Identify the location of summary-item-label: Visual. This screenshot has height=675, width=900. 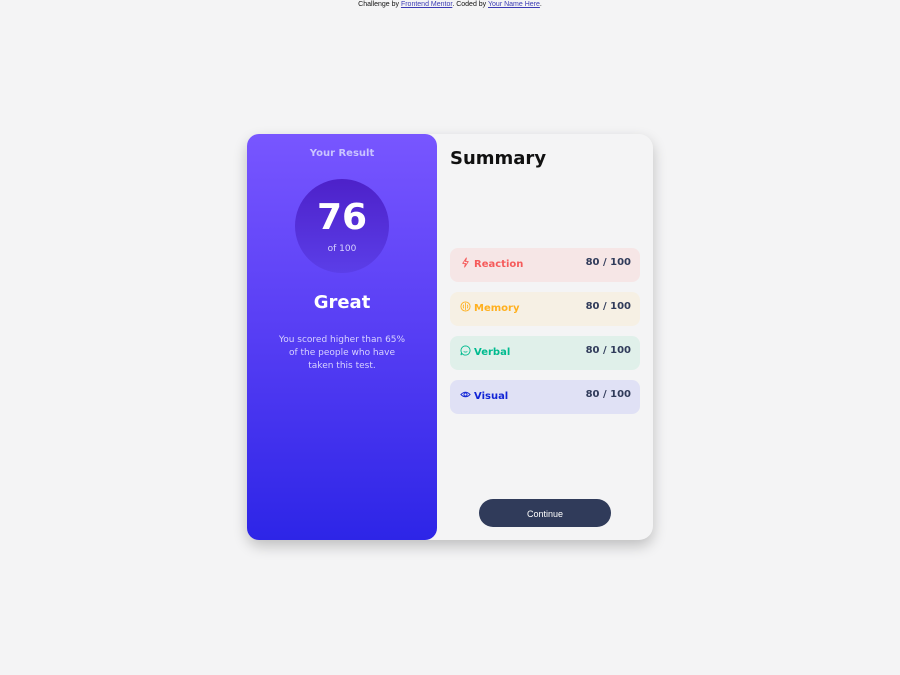
(491, 396).